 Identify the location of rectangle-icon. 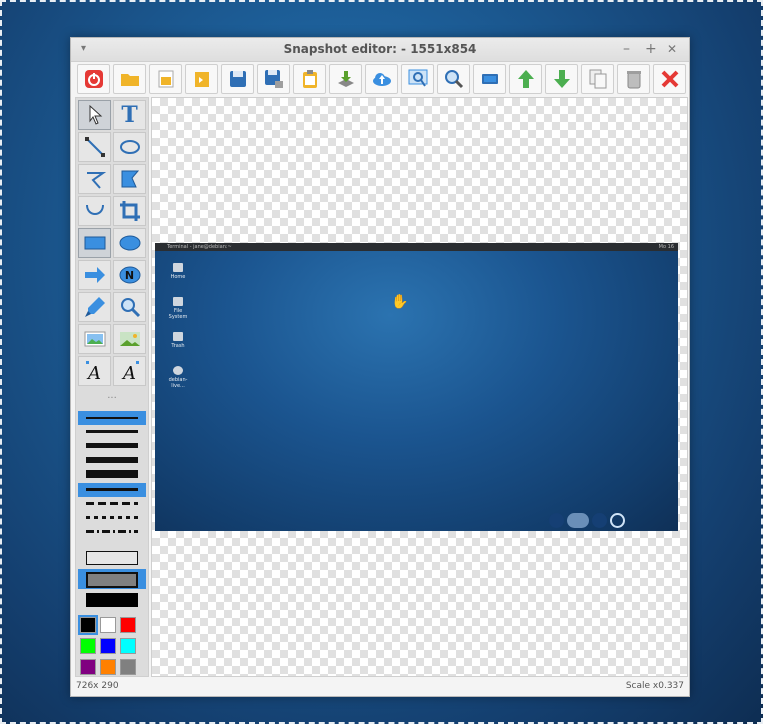
(94, 243).